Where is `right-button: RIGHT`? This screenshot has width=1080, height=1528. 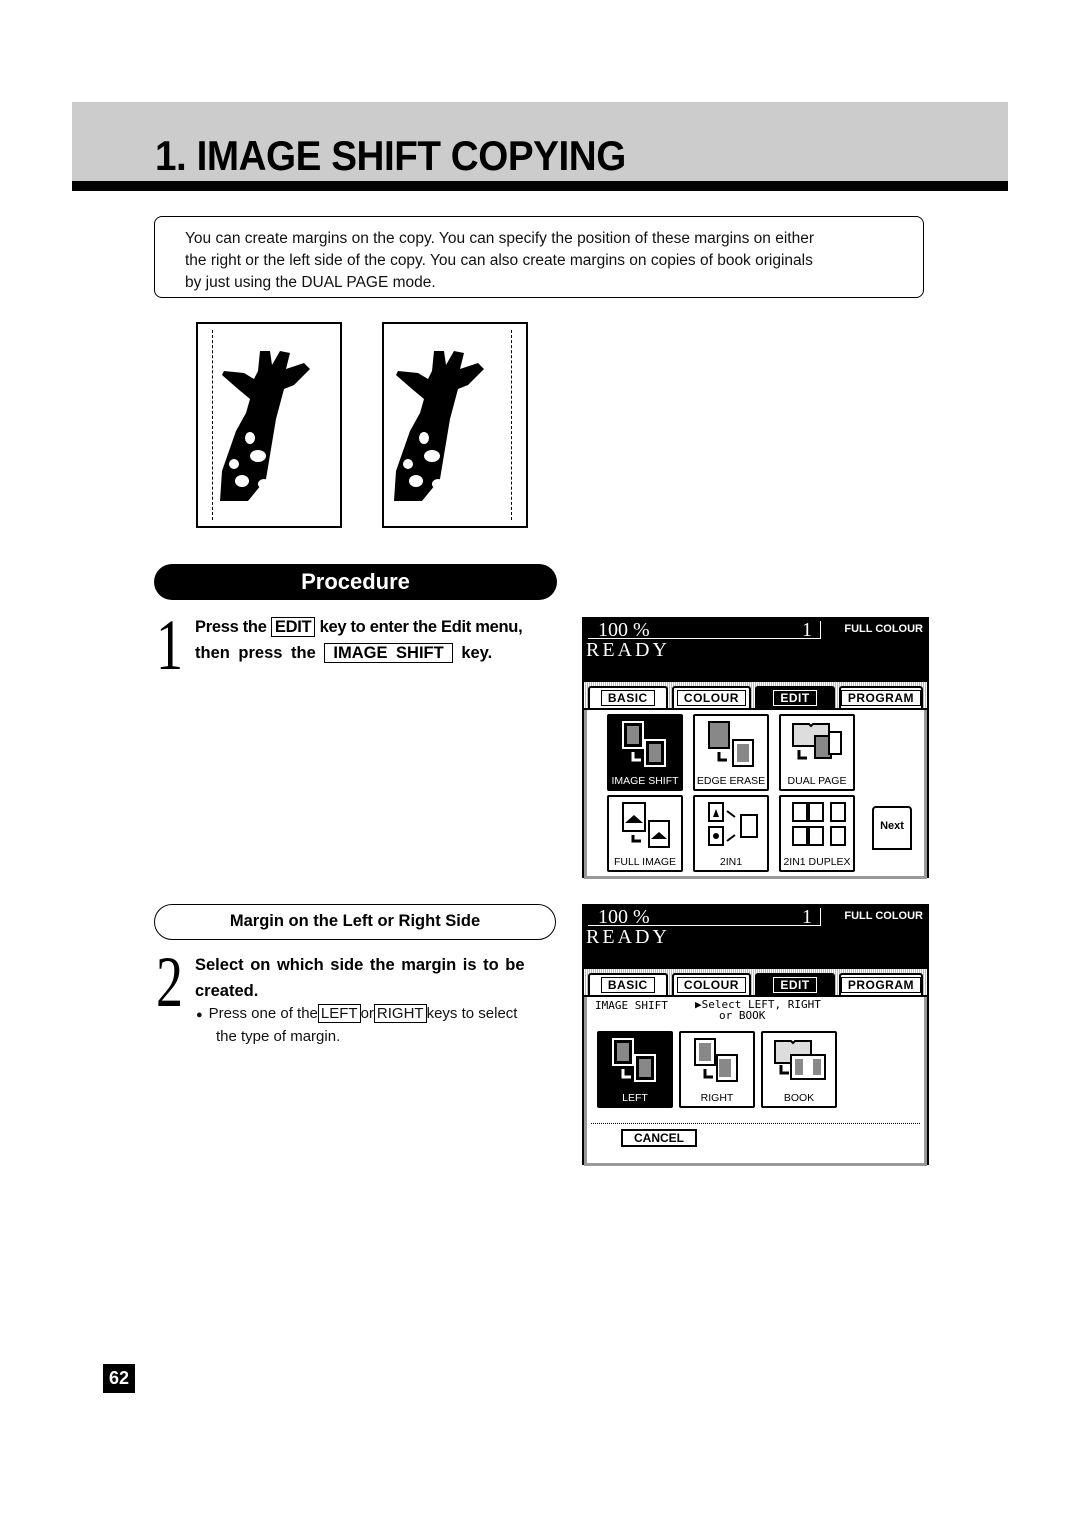 right-button: RIGHT is located at coordinates (717, 1069).